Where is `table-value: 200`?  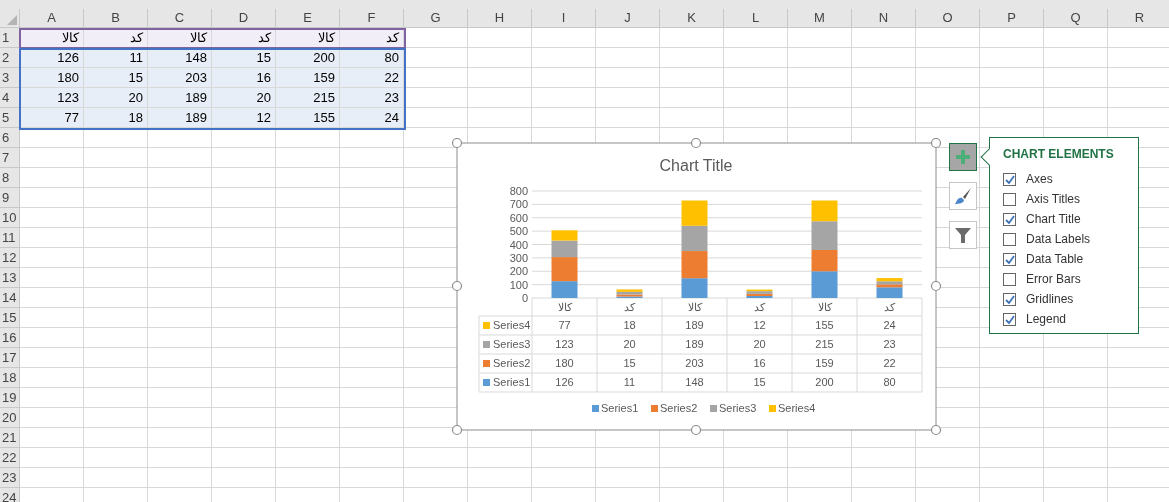 table-value: 200 is located at coordinates (824, 382).